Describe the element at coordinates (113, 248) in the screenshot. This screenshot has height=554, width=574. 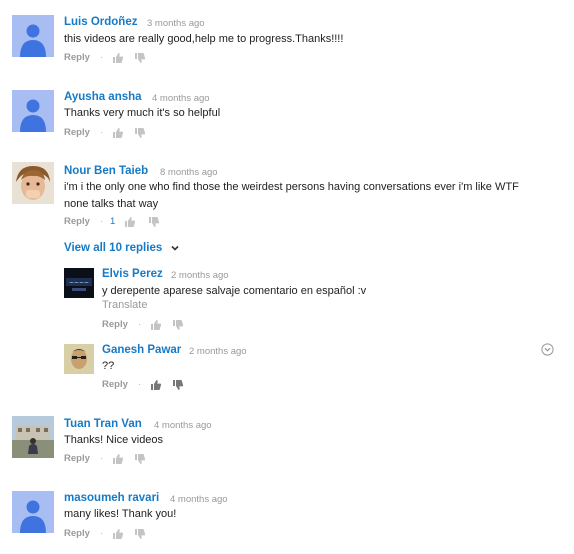
I see `view-replies-label: View all 10 replies` at that location.